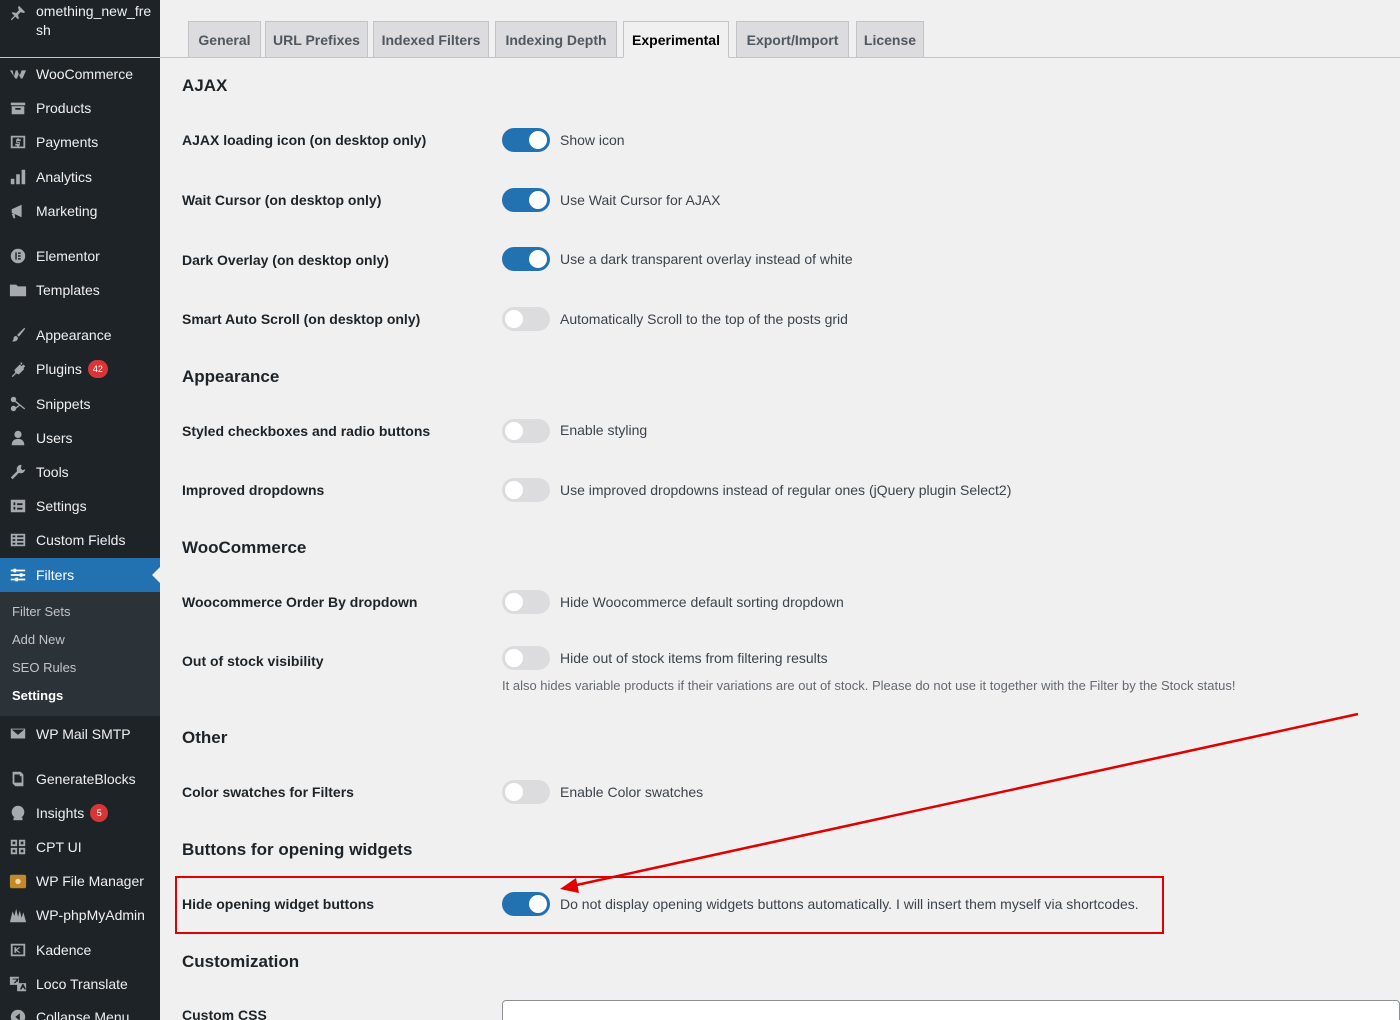  What do you see at coordinates (18, 472) in the screenshot?
I see `wrench-icon` at bounding box center [18, 472].